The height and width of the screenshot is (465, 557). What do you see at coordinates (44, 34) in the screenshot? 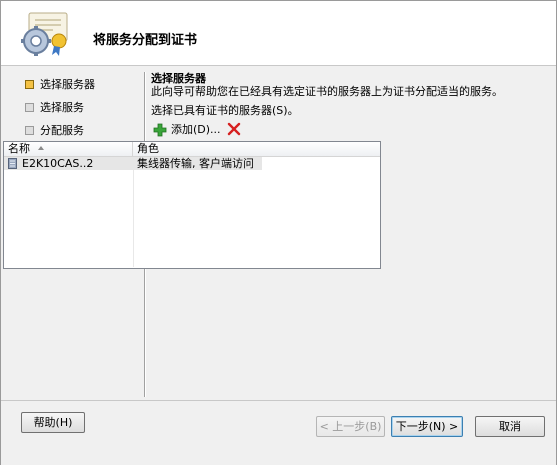
I see `certificate-gear-icon` at bounding box center [44, 34].